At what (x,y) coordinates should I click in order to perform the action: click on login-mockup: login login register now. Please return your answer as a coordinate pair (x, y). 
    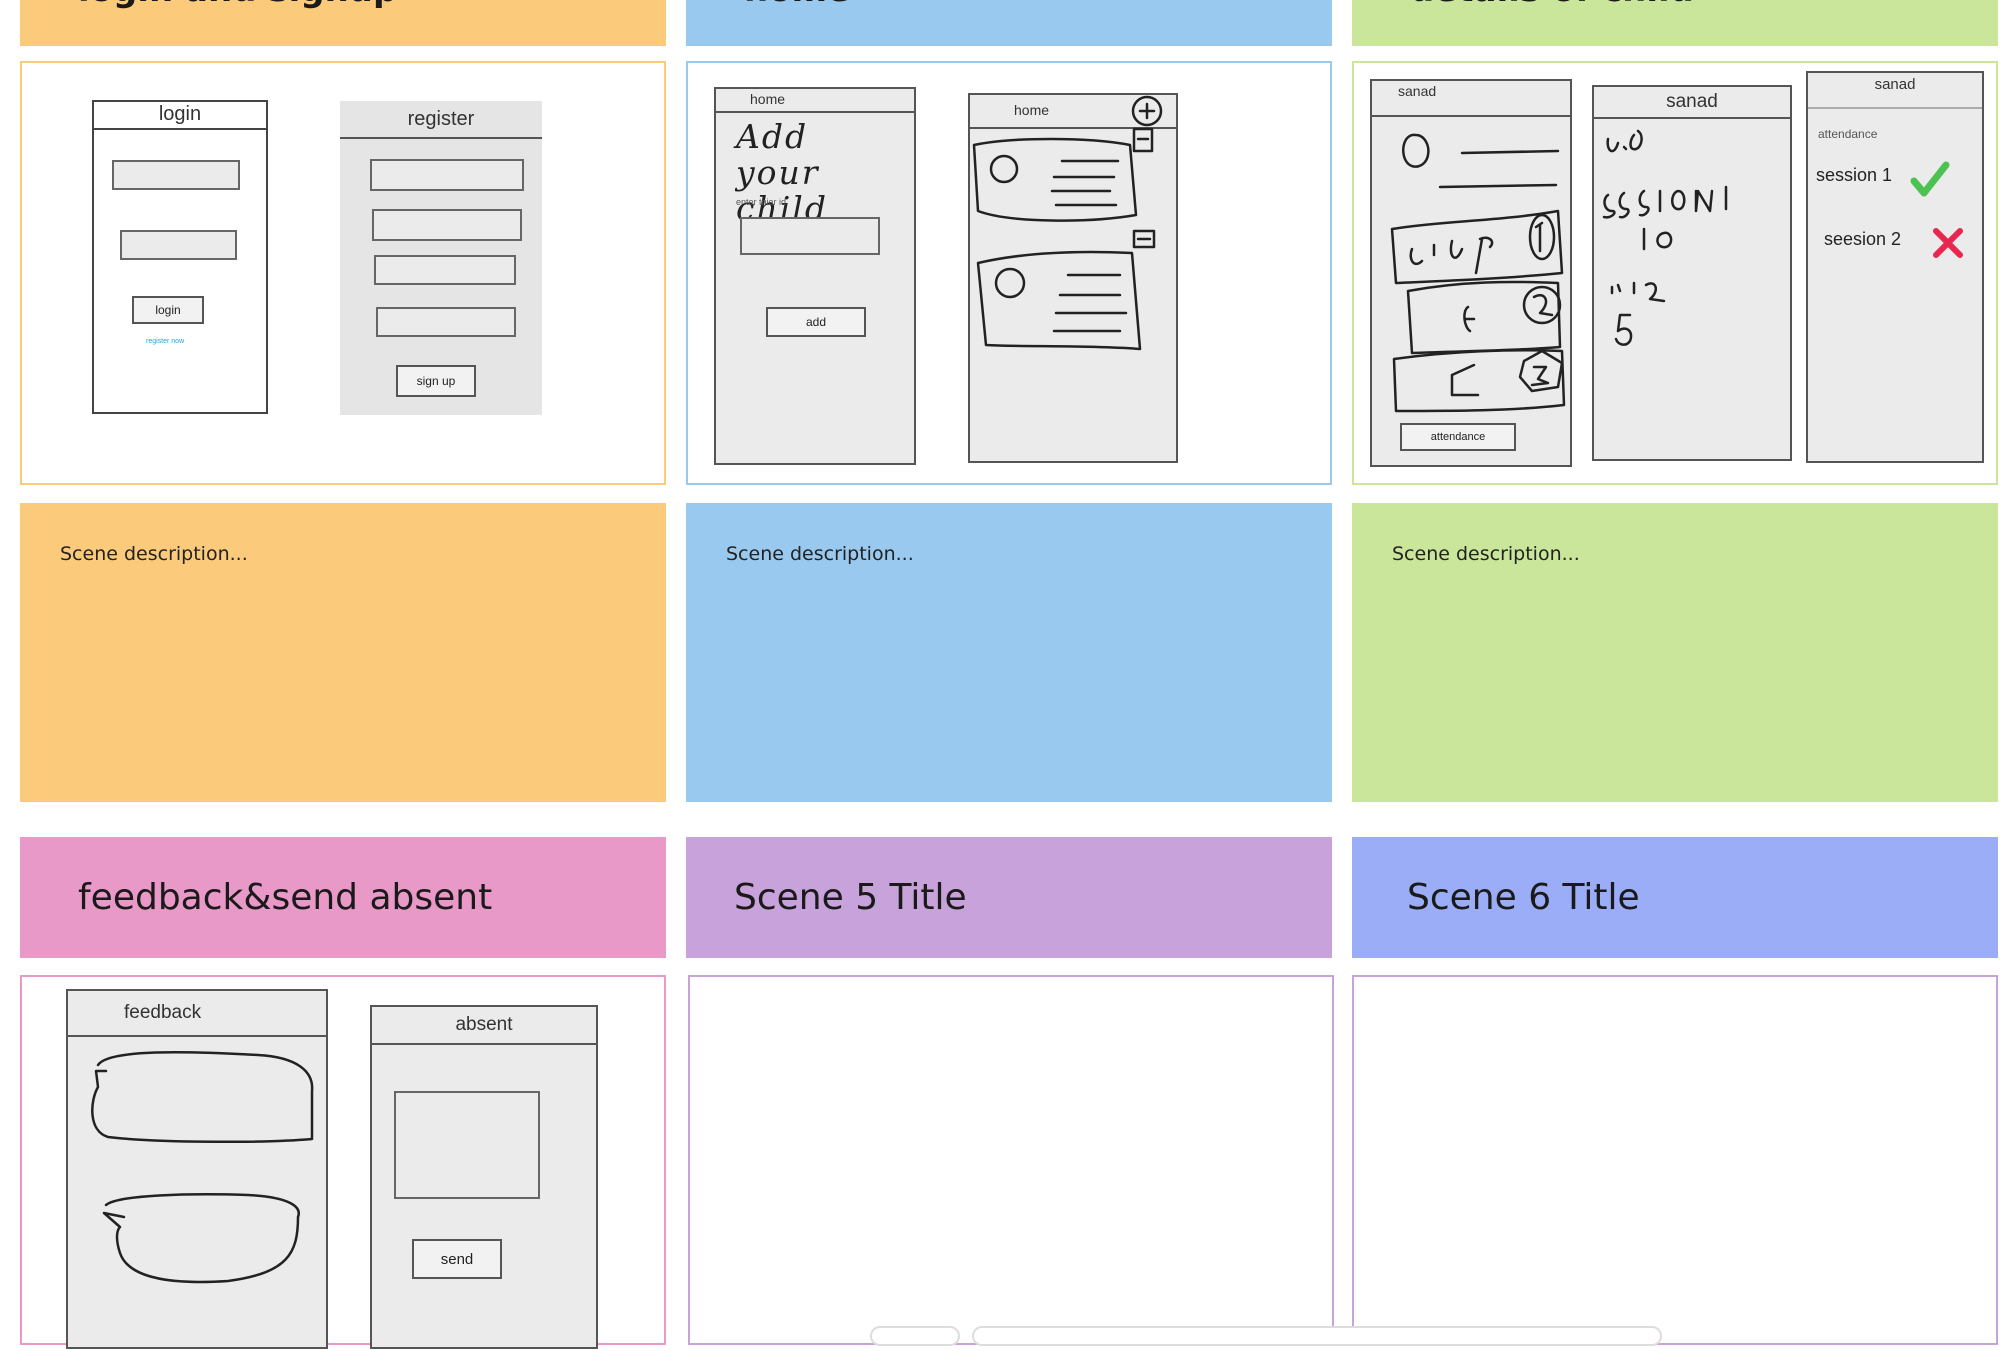
    Looking at the image, I should click on (180, 257).